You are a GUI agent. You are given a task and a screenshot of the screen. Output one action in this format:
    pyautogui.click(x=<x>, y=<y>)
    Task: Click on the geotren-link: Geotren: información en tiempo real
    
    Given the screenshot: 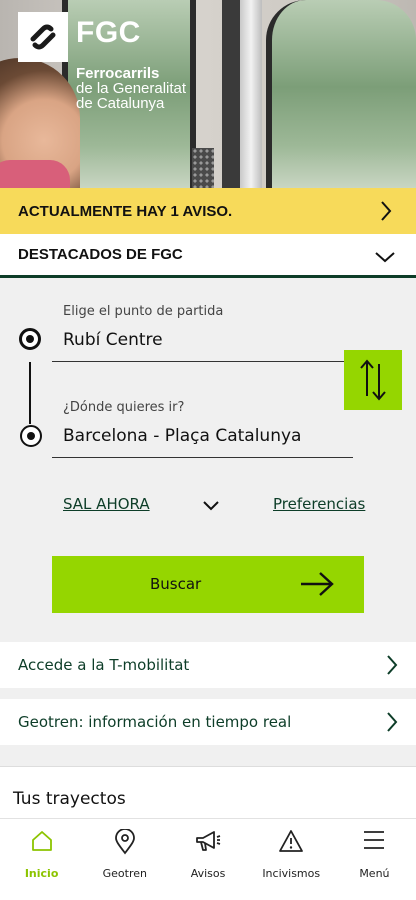 What is the action you would take?
    pyautogui.click(x=208, y=722)
    